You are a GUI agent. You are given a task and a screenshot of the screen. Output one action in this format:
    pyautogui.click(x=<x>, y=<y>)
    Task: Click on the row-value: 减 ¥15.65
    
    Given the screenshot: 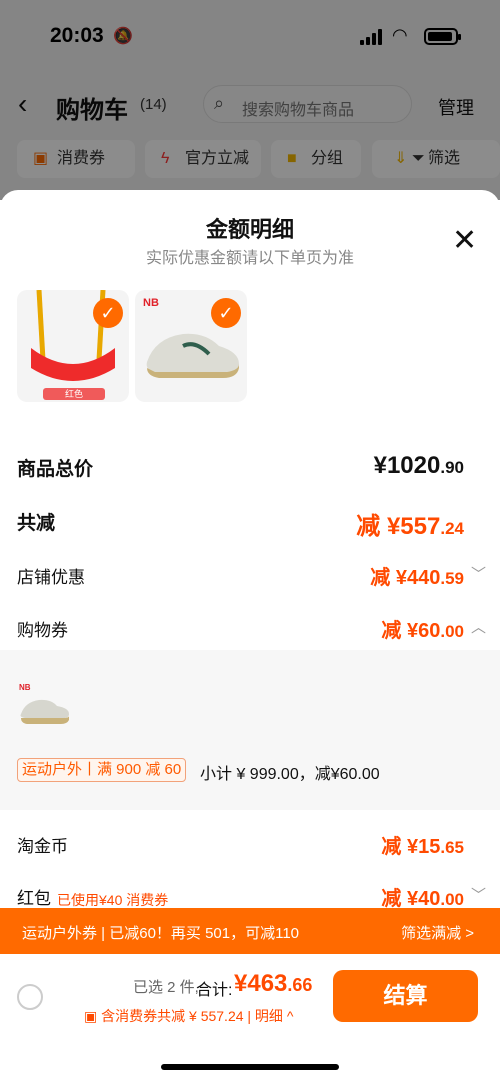 What is the action you would take?
    pyautogui.click(x=422, y=844)
    